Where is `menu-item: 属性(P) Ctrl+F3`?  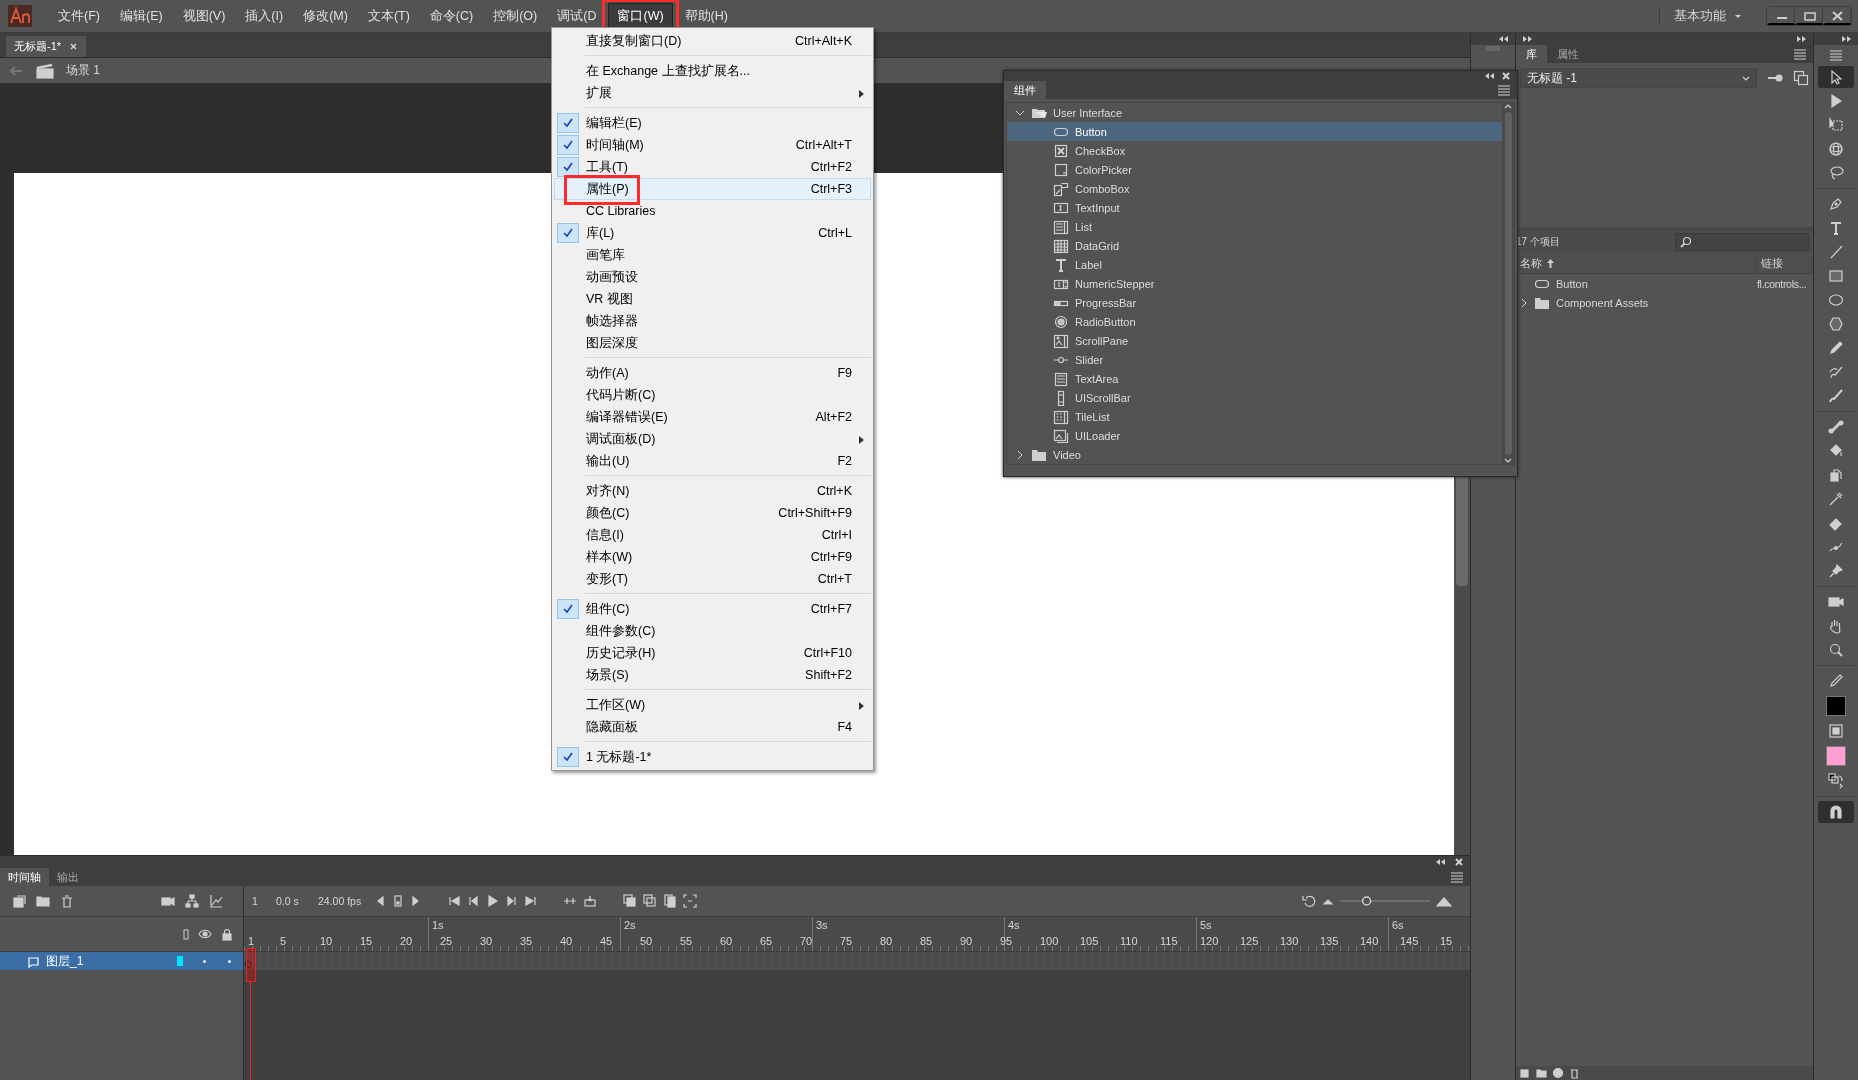
menu-item: 属性(P) Ctrl+F3 is located at coordinates (712, 189).